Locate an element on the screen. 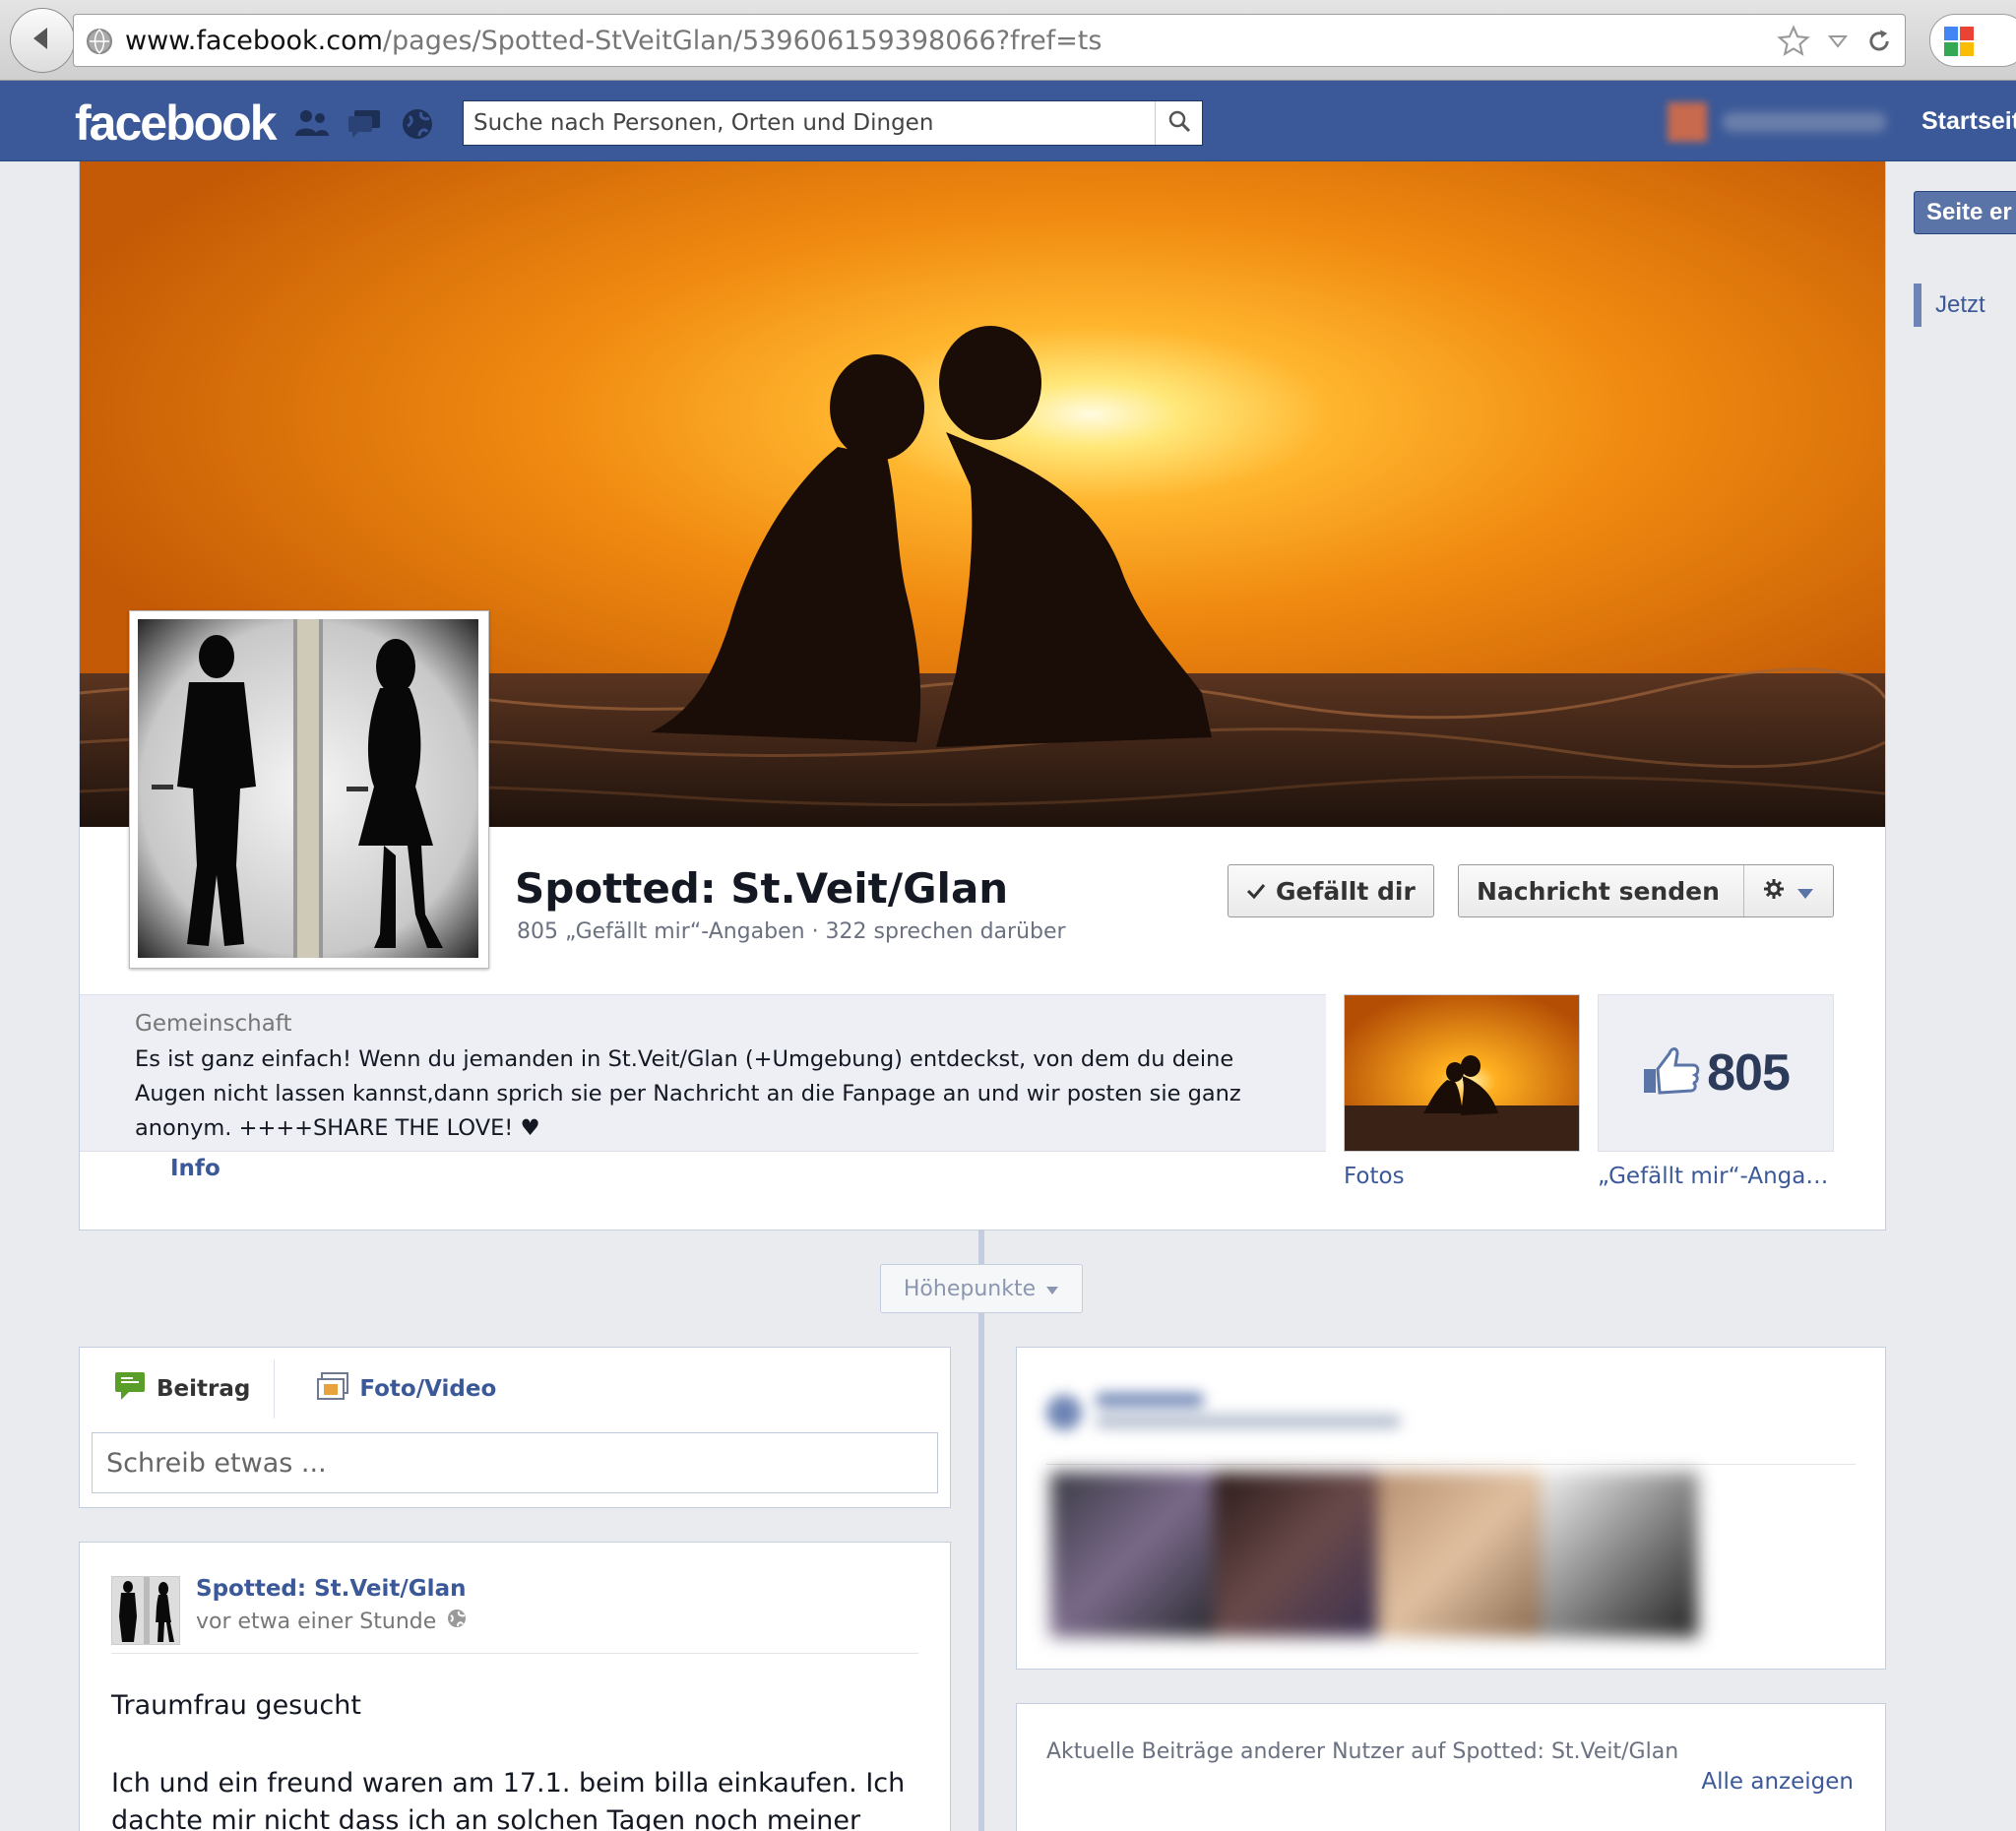 The height and width of the screenshot is (1831, 2016). profile-picture is located at coordinates (309, 789).